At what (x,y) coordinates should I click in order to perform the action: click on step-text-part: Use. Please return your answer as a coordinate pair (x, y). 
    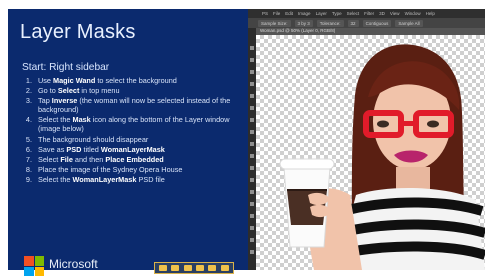
    Looking at the image, I should click on (46, 80).